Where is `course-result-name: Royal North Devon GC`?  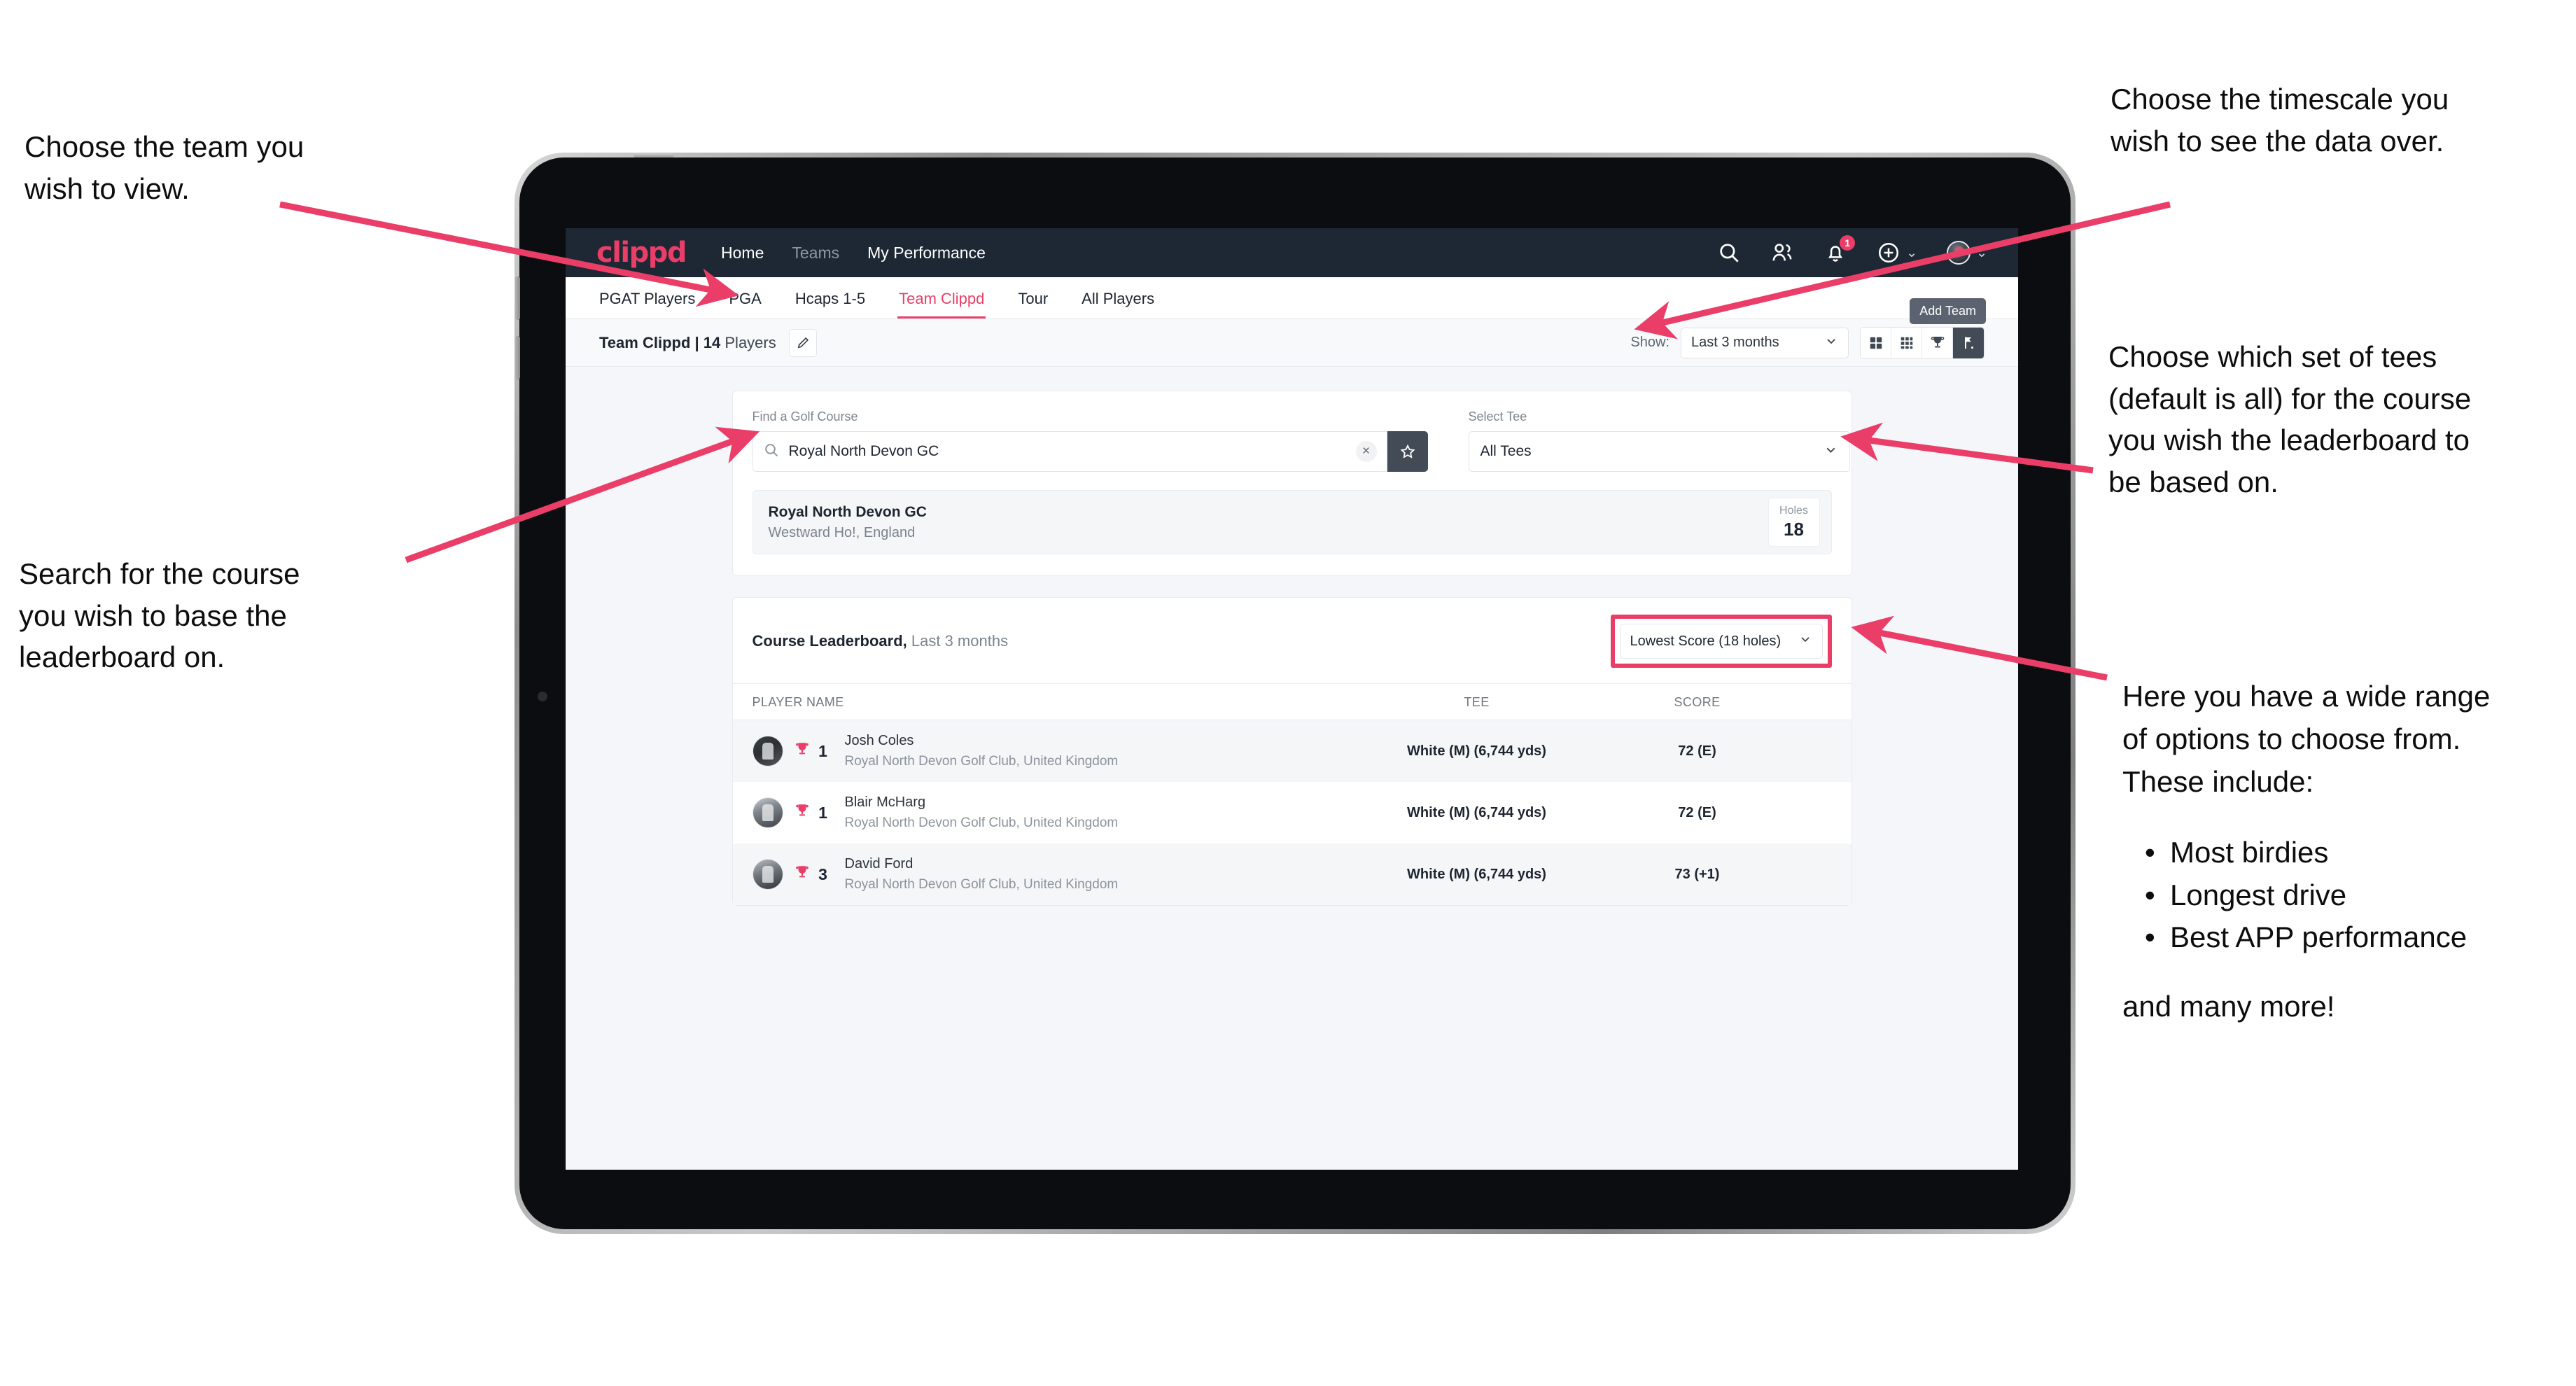 course-result-name: Royal North Devon GC is located at coordinates (847, 511).